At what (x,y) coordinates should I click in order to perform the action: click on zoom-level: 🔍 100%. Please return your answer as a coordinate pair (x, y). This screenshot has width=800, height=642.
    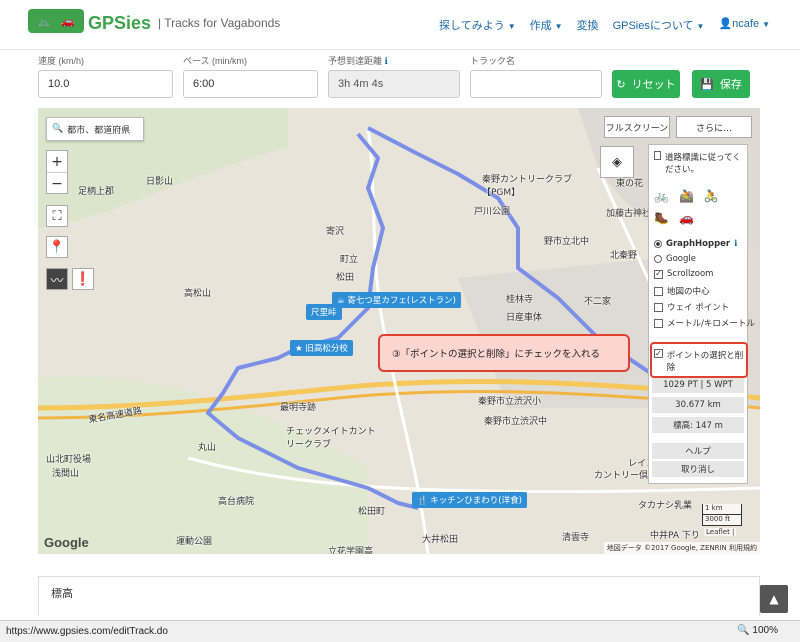
    Looking at the image, I should click on (757, 630).